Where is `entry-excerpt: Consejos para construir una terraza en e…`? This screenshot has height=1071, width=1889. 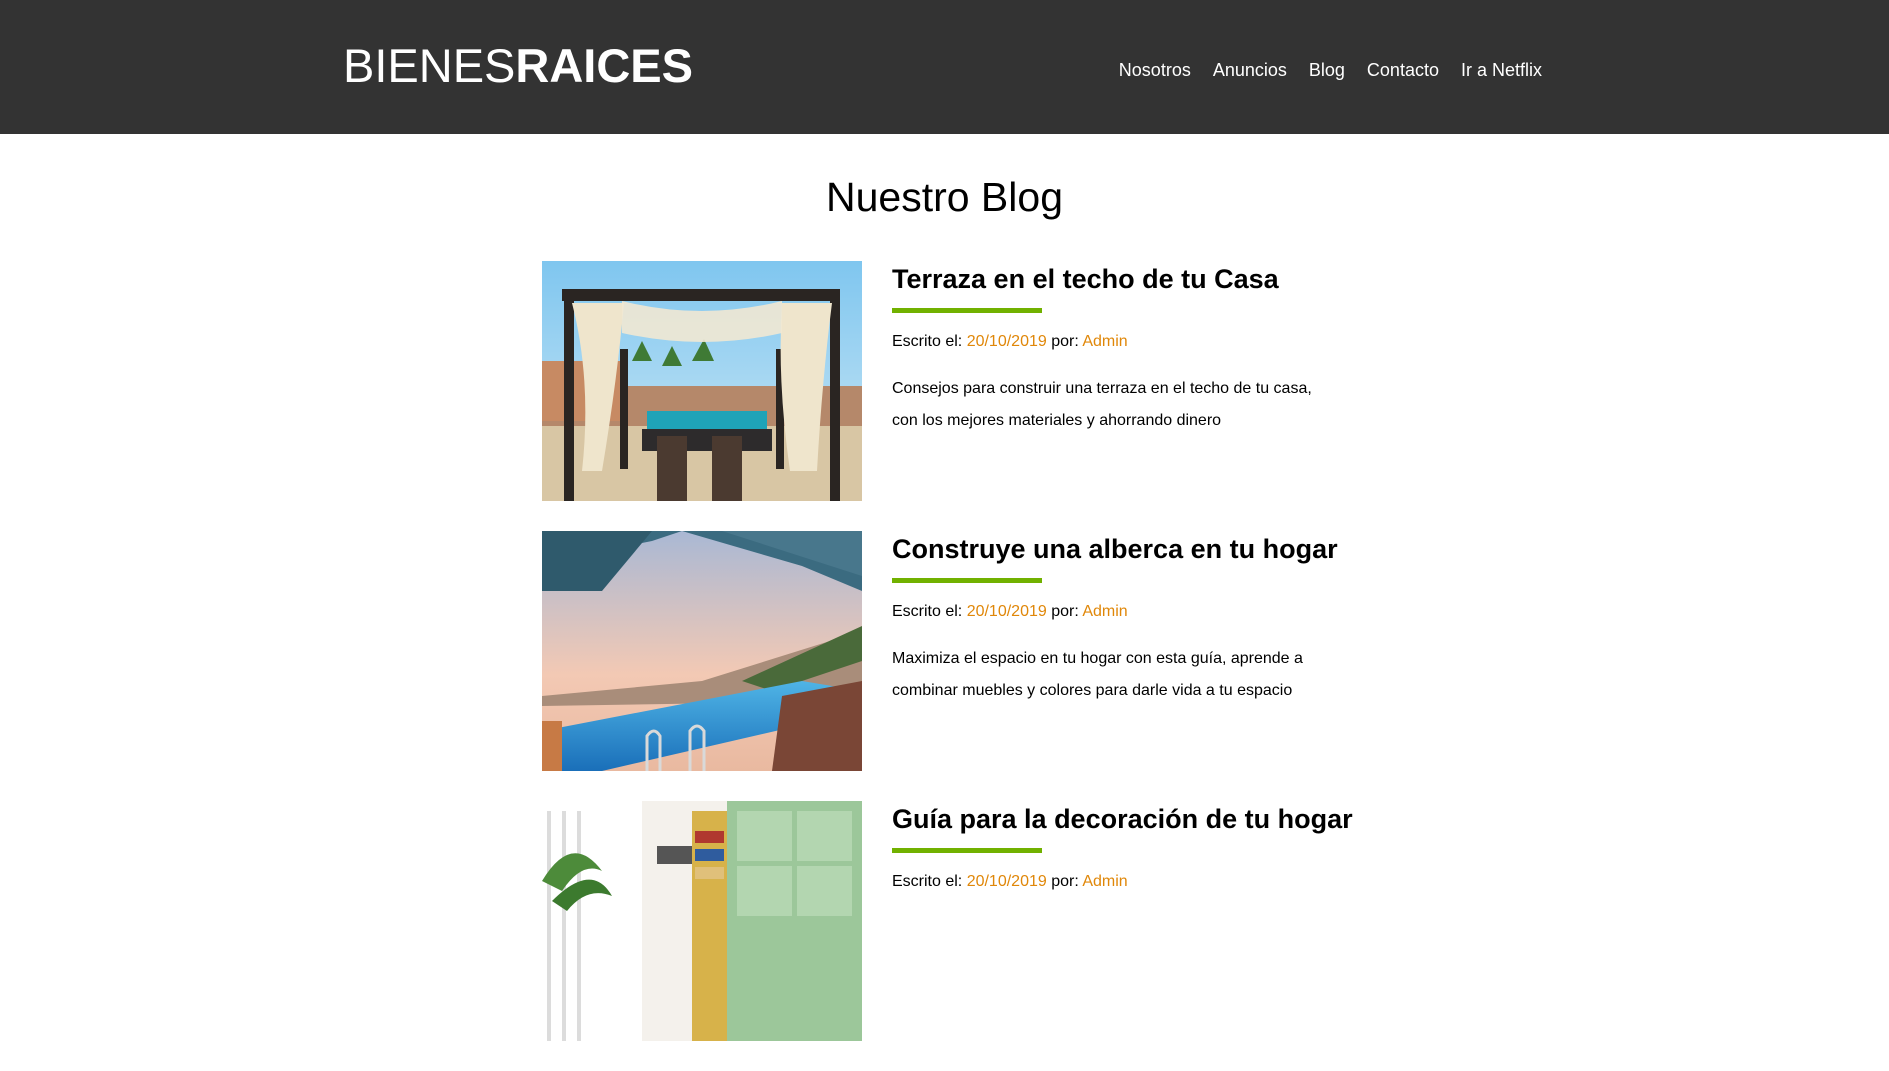
entry-excerpt: Consejos para construir una terraza en e… is located at coordinates (1102, 404).